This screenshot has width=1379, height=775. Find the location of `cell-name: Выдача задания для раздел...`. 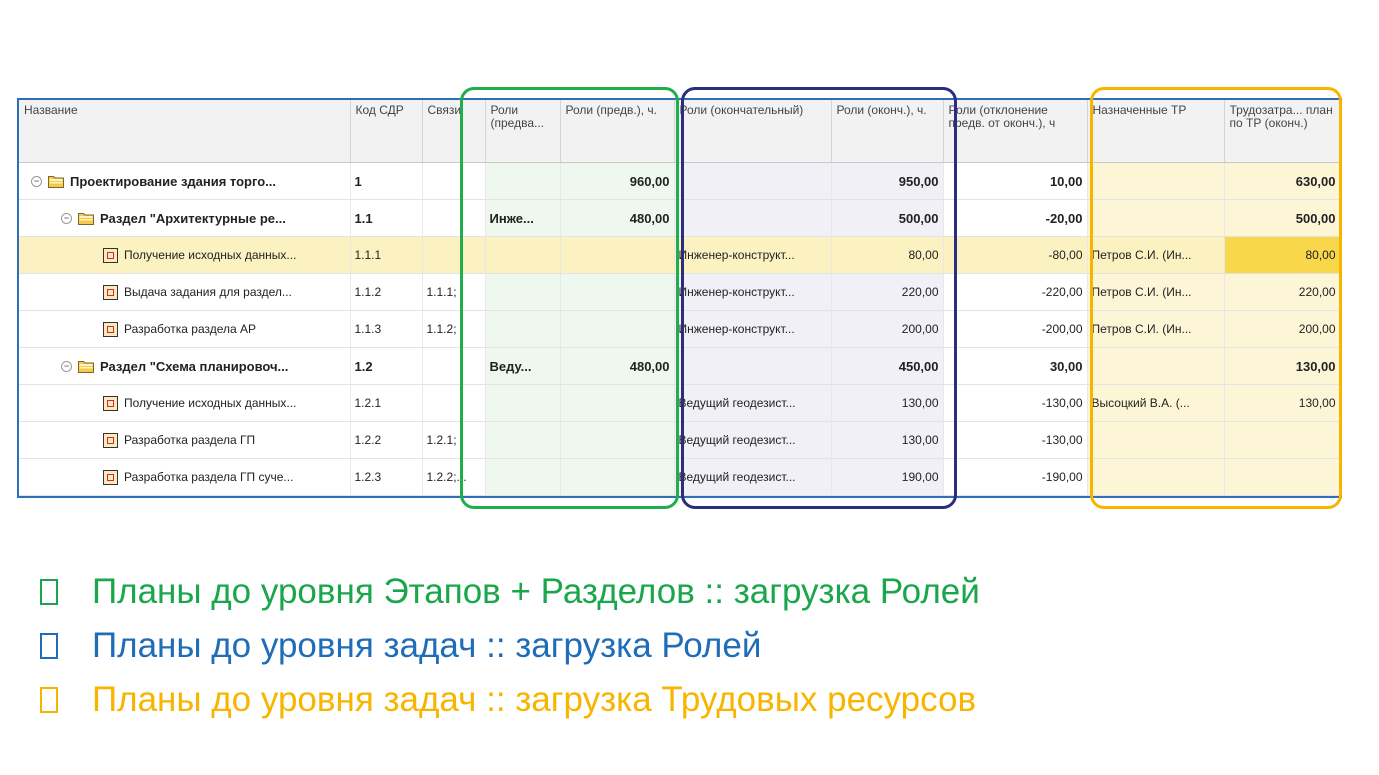

cell-name: Выдача задания для раздел... is located at coordinates (185, 292).